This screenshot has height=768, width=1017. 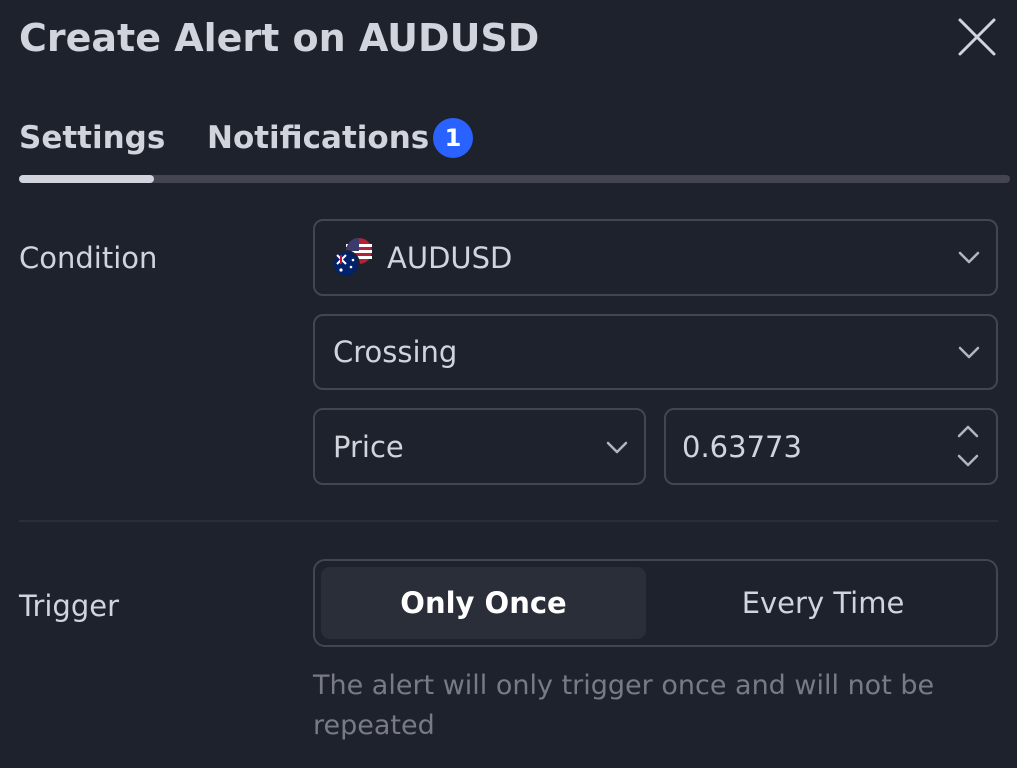 I want to click on condition-label: Condition, so click(x=88, y=258).